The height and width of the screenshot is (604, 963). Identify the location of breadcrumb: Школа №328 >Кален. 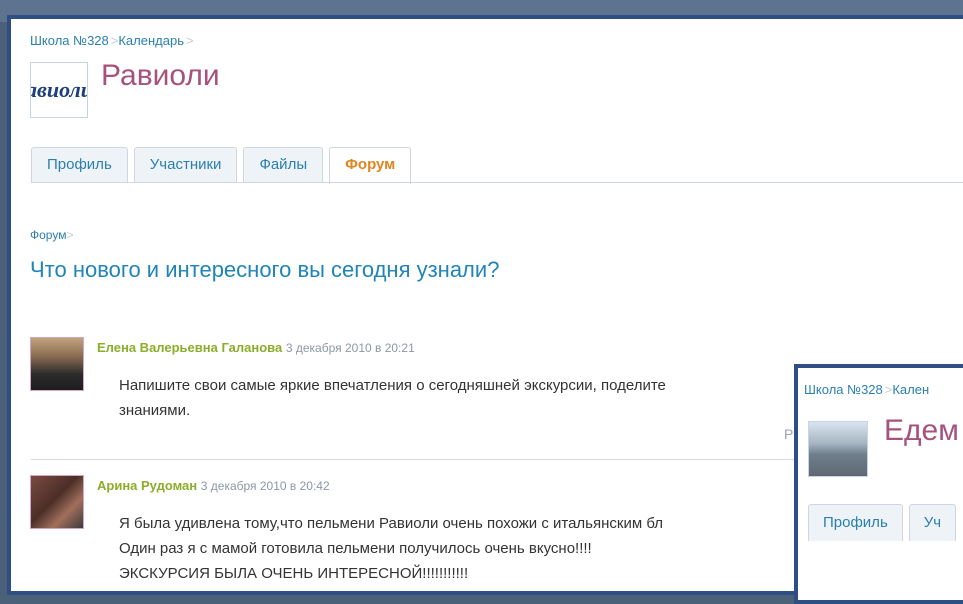
(866, 389).